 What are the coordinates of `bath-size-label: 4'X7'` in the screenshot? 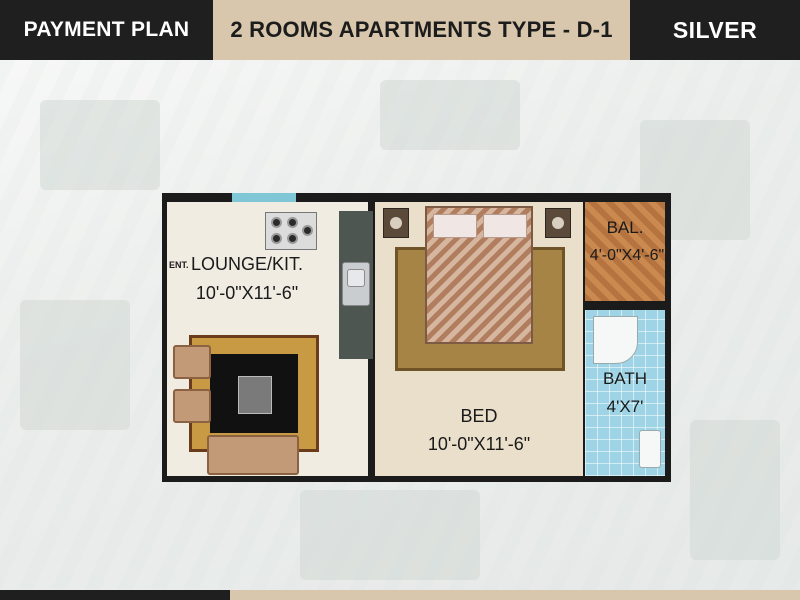 It's located at (625, 406).